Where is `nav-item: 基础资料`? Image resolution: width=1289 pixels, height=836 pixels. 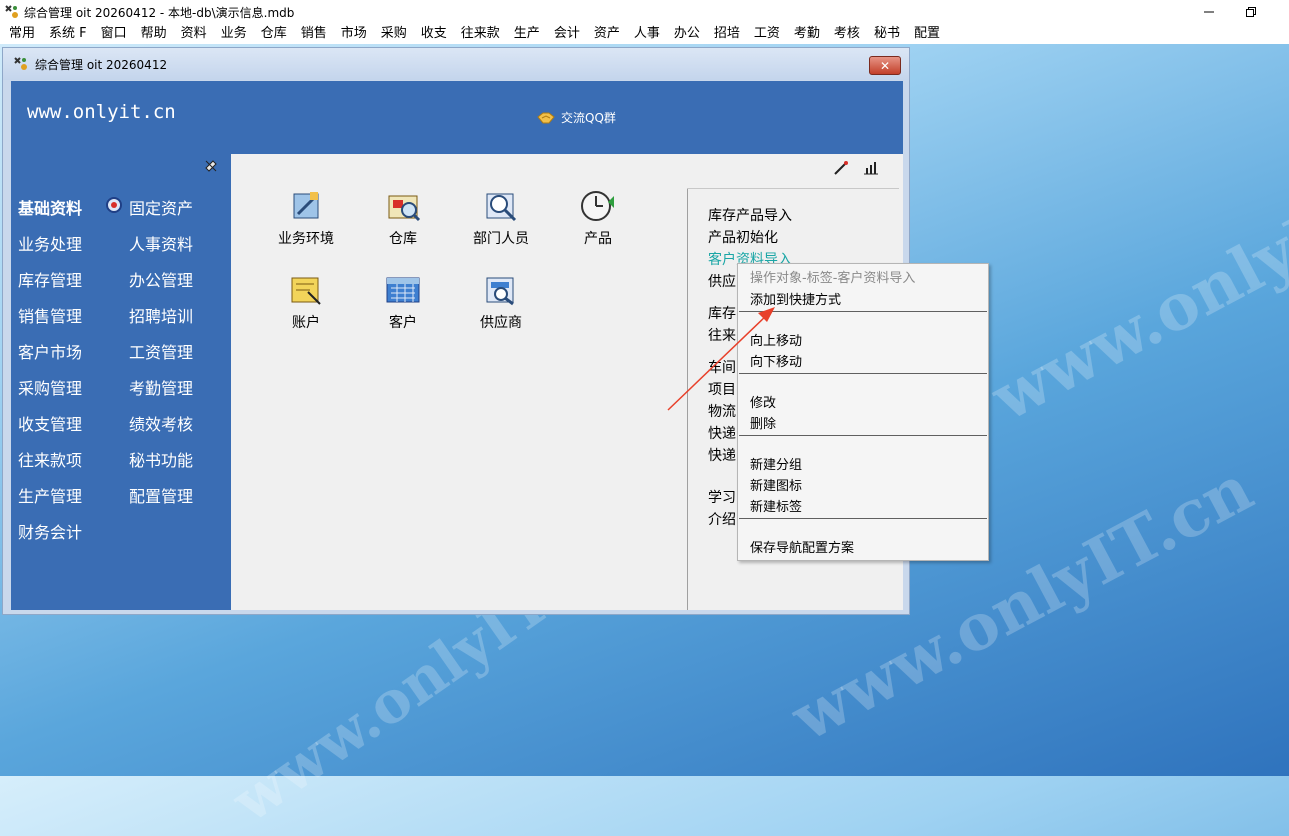 nav-item: 基础资料 is located at coordinates (50, 207).